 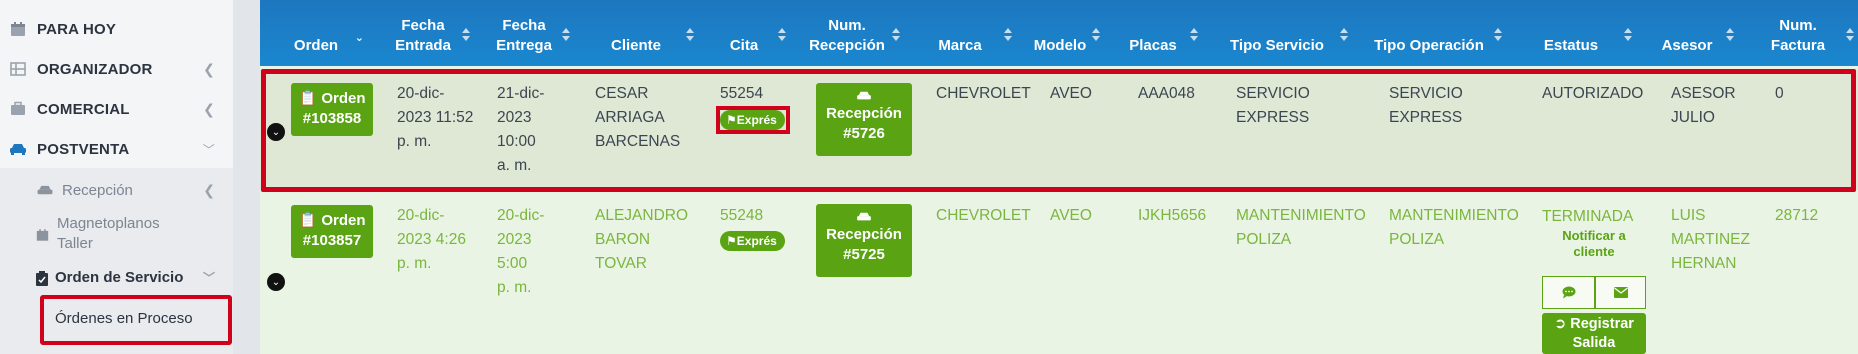 I want to click on sidebar-item-comercial: COMERCIAL ❮, so click(x=116, y=109).